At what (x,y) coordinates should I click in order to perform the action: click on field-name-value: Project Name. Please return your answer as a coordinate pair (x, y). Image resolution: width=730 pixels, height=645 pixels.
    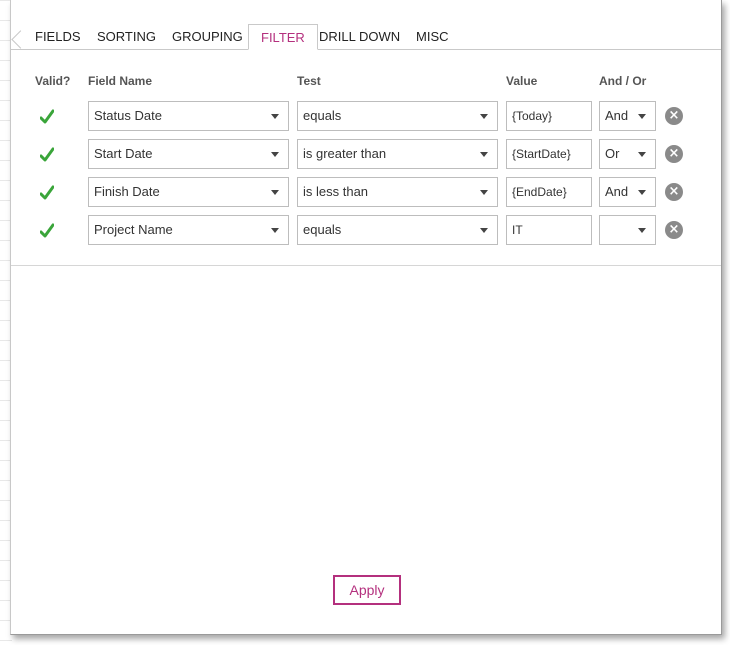
    Looking at the image, I should click on (133, 229).